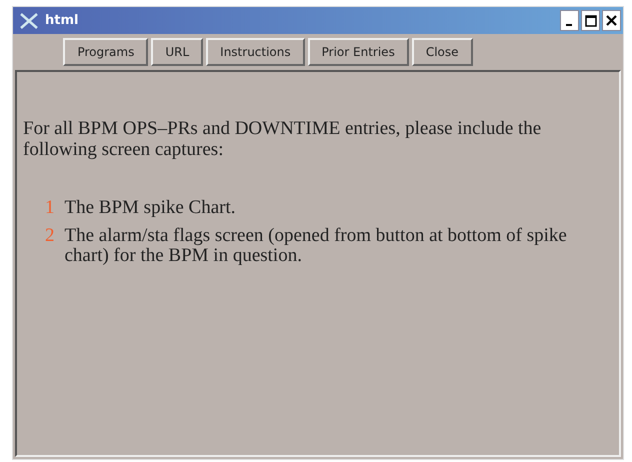  Describe the element at coordinates (150, 208) in the screenshot. I see `list-item-text: The BPM spike Chart.` at that location.